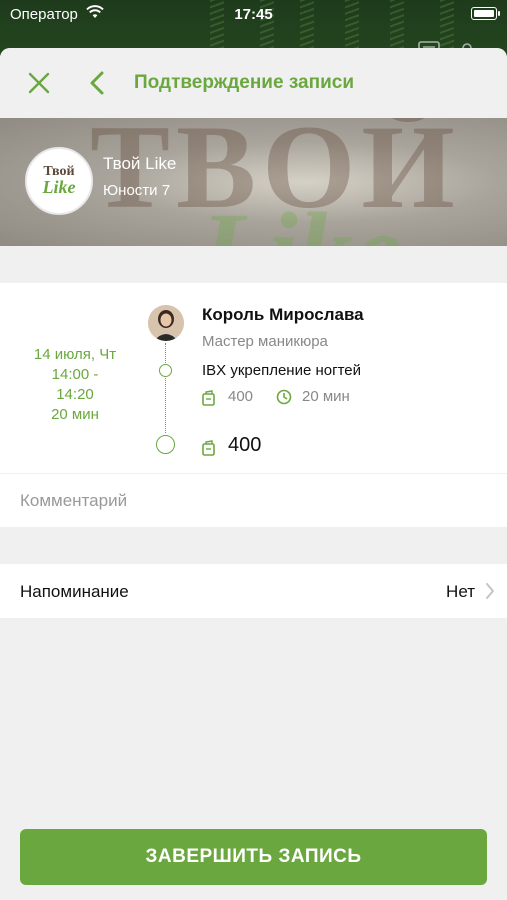 Image resolution: width=507 pixels, height=900 pixels. I want to click on page-title: Подтверждение записи, so click(244, 82).